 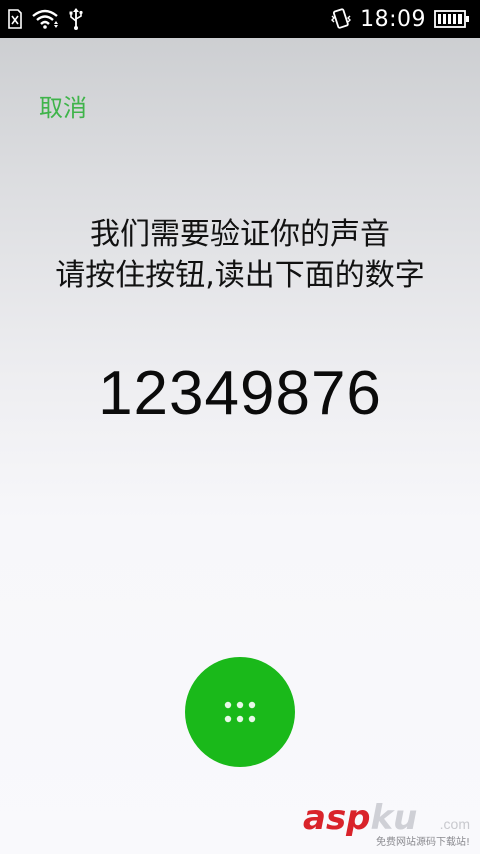 I want to click on watermark: aspku .com 免费网站源码下载站!, so click(x=386, y=824).